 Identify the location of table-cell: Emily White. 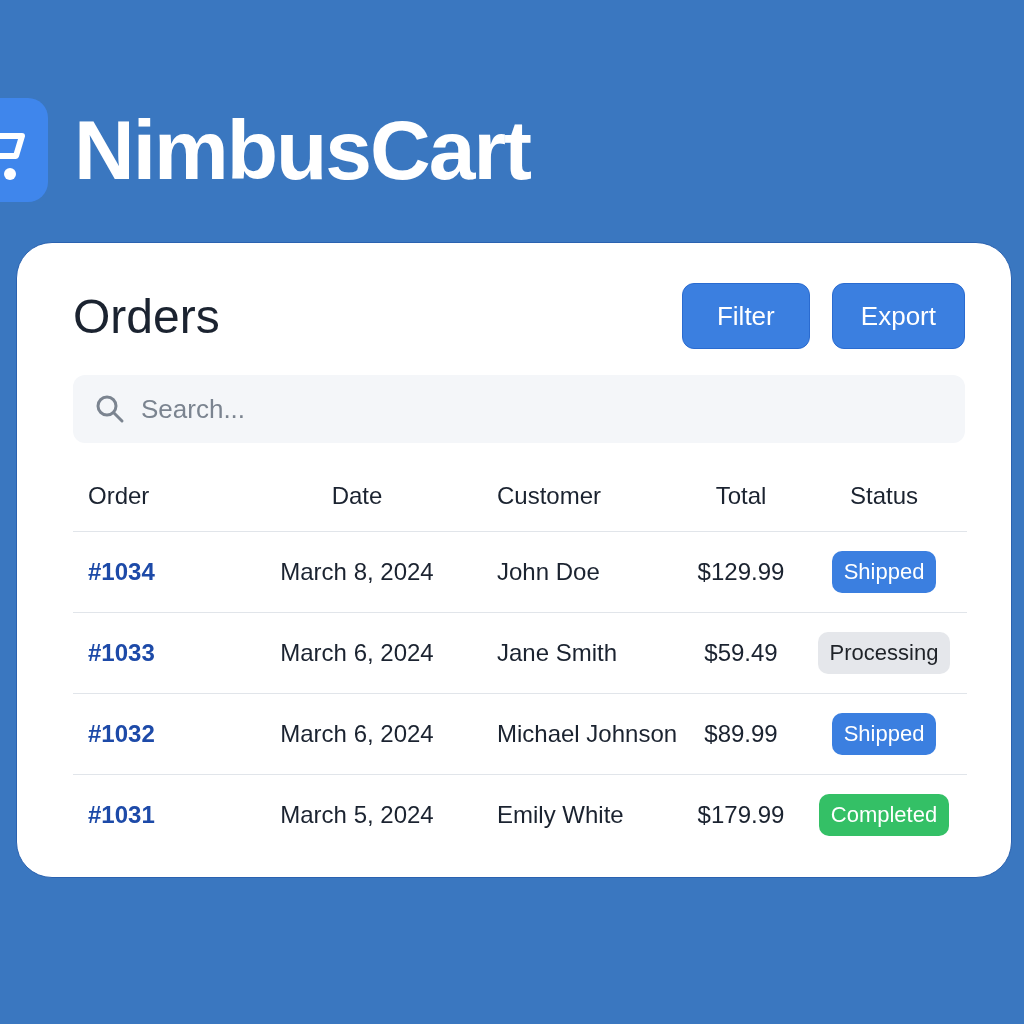
(560, 815).